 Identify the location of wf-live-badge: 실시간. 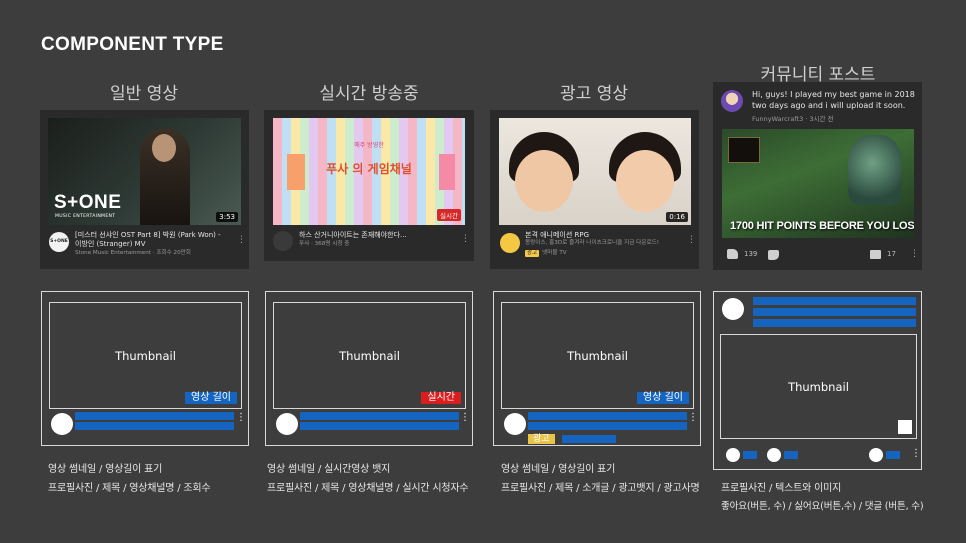
(441, 398).